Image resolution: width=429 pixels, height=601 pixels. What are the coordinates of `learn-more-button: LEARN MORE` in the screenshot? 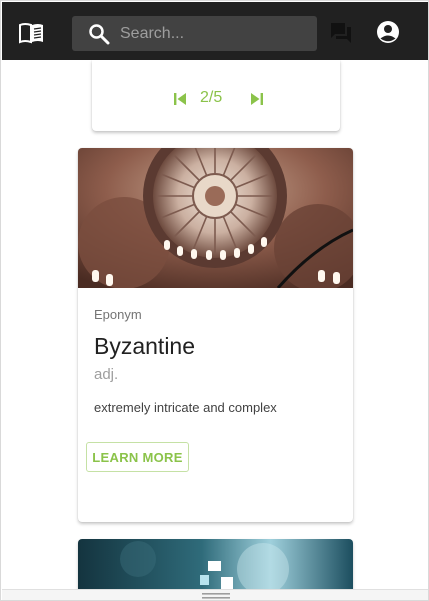 It's located at (137, 457).